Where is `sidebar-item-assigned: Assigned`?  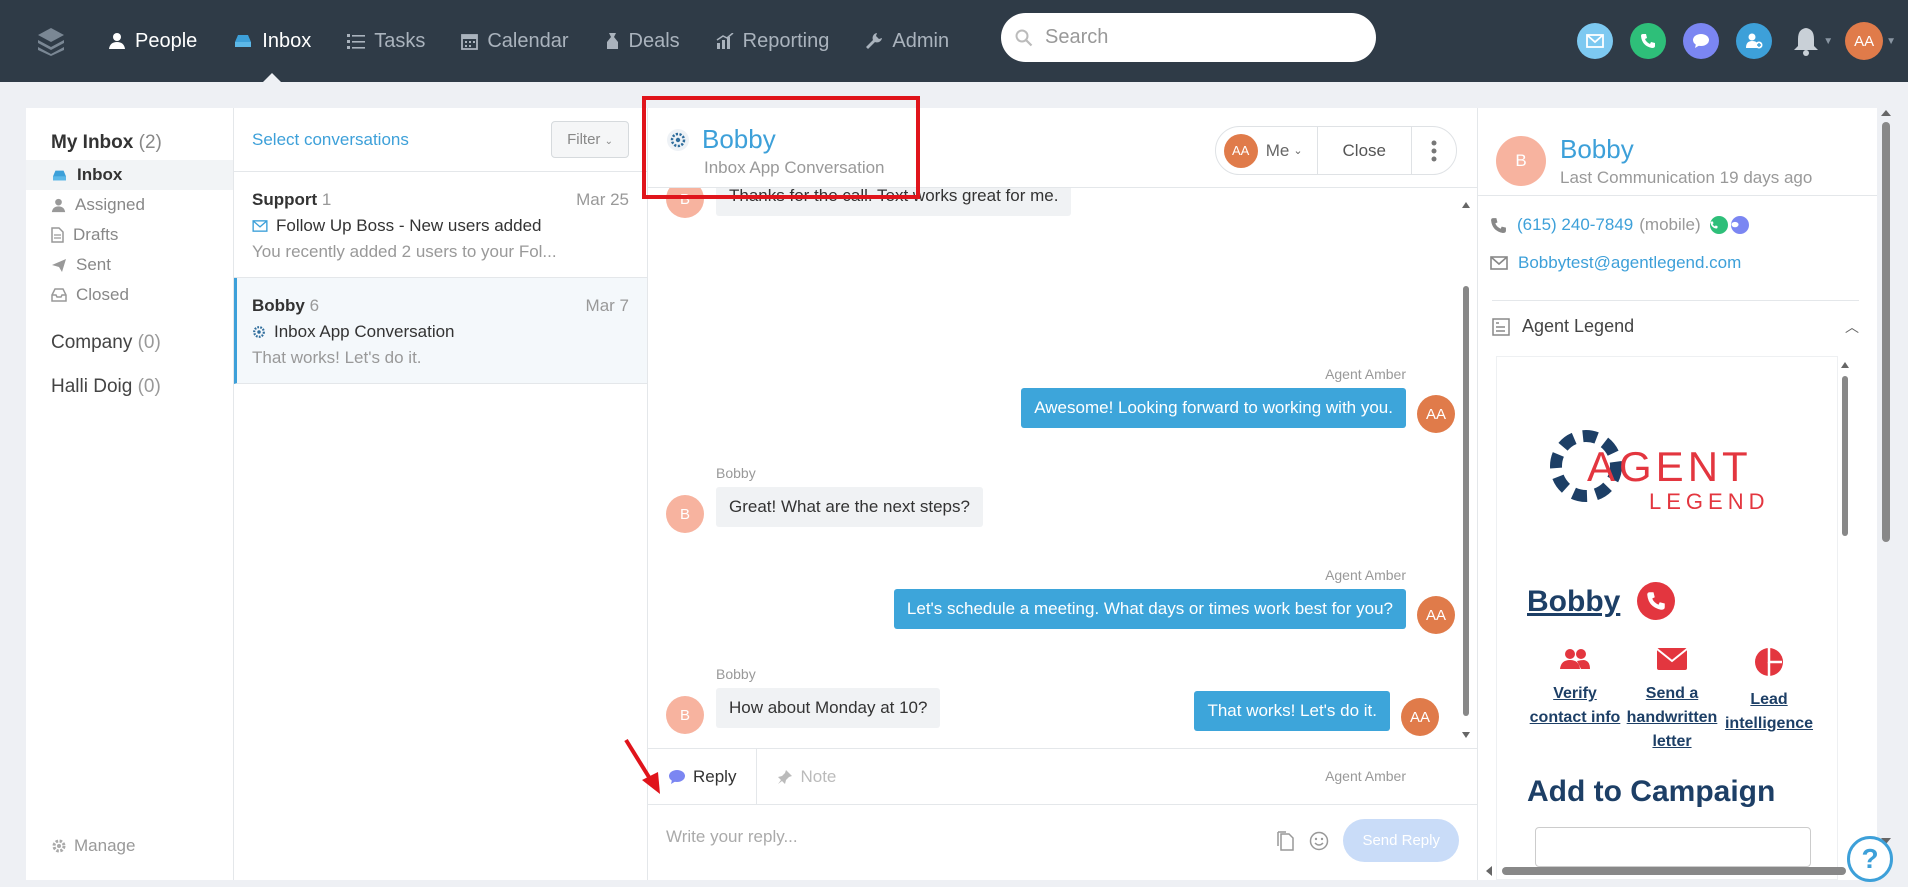
sidebar-item-assigned: Assigned is located at coordinates (129, 205).